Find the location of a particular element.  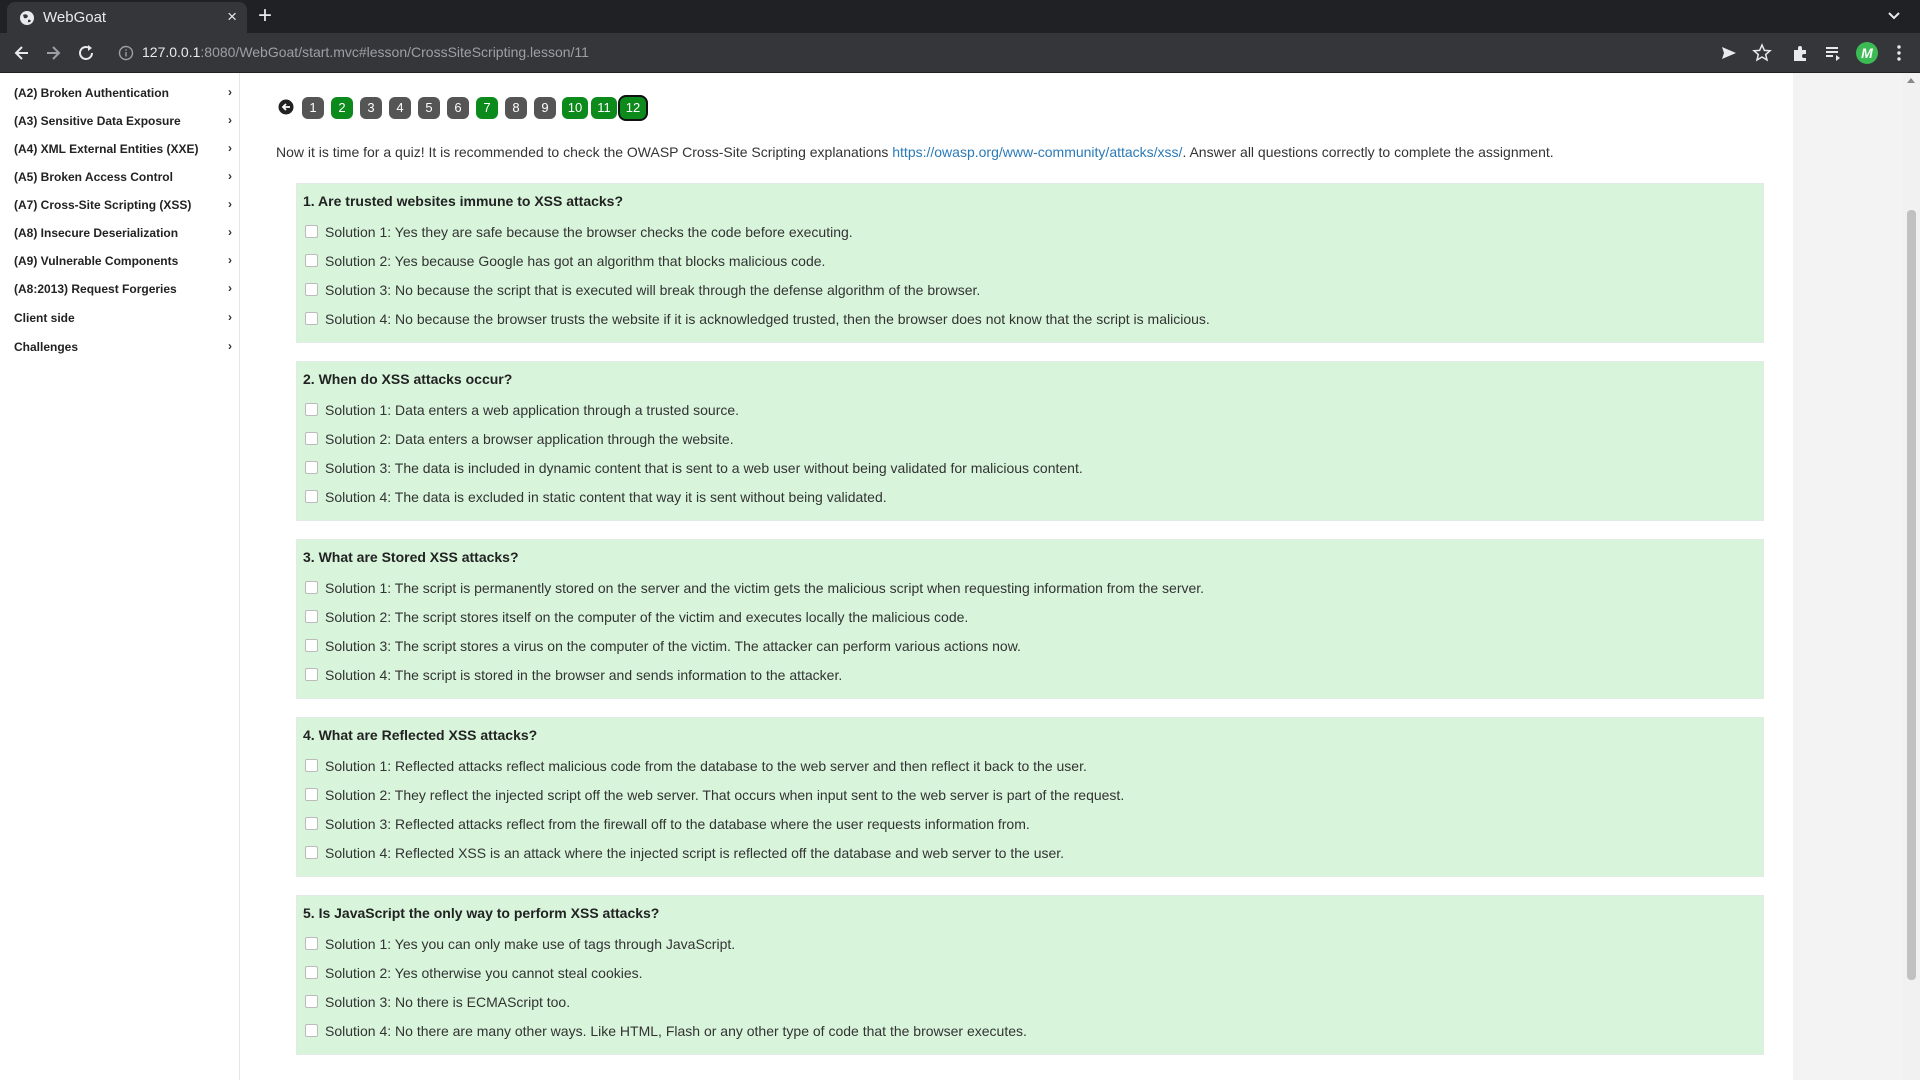

right-gutter is located at coordinates (1848, 576).